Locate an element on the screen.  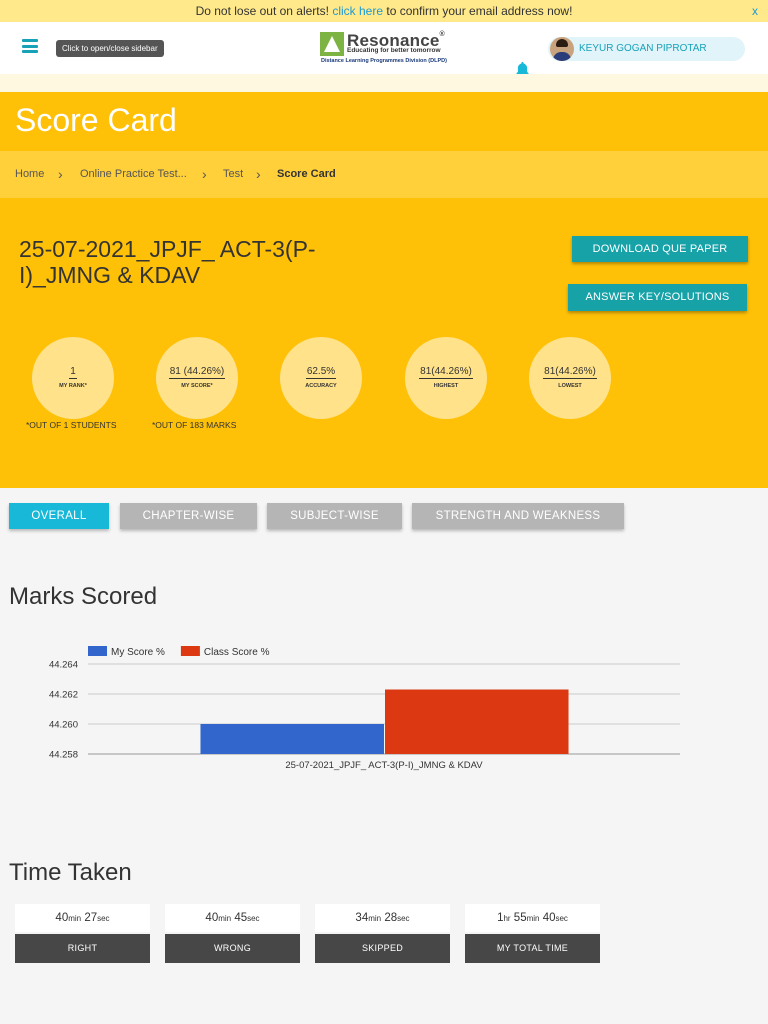
stat-highest: 81(44.26%) HIGHEST is located at coordinates (446, 378).